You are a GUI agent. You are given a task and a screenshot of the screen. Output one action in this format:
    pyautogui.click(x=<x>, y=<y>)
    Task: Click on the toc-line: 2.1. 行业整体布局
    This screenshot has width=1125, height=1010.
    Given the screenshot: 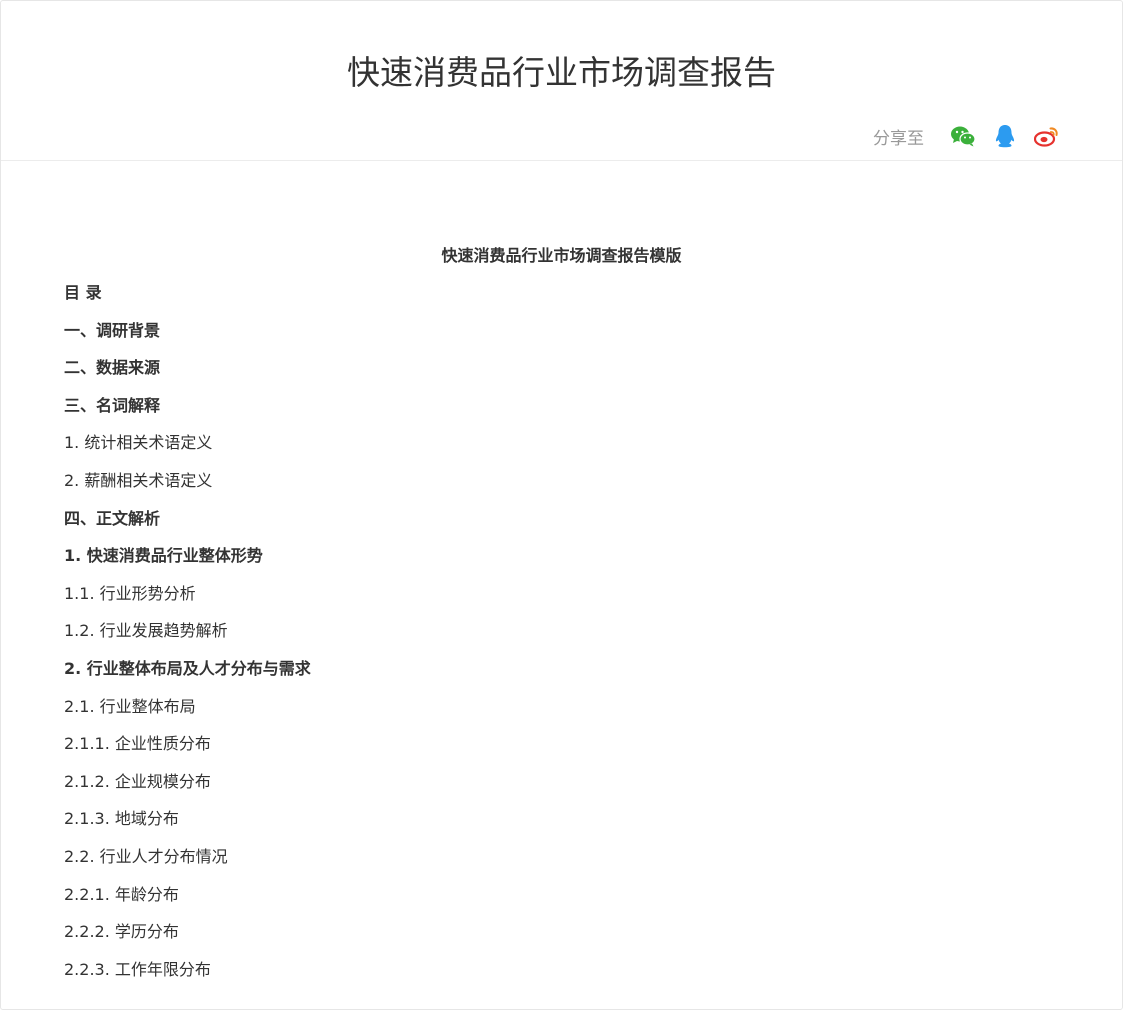 What is the action you would take?
    pyautogui.click(x=130, y=706)
    